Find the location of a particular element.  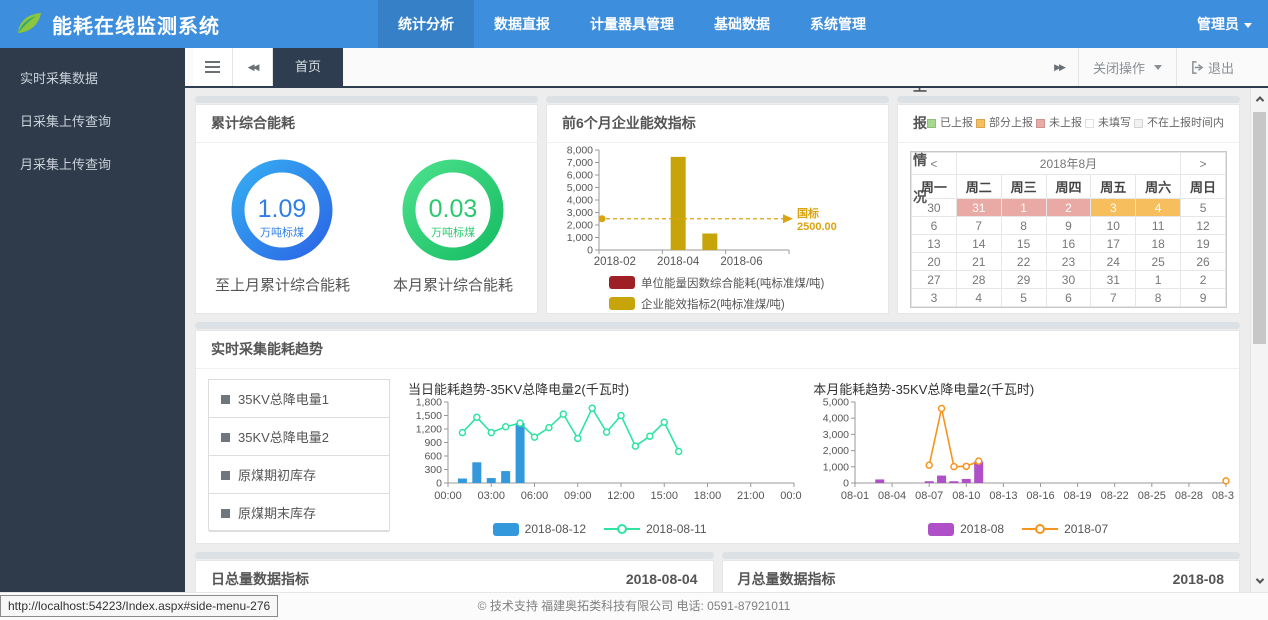

calendar-day: 24 is located at coordinates (1113, 261).